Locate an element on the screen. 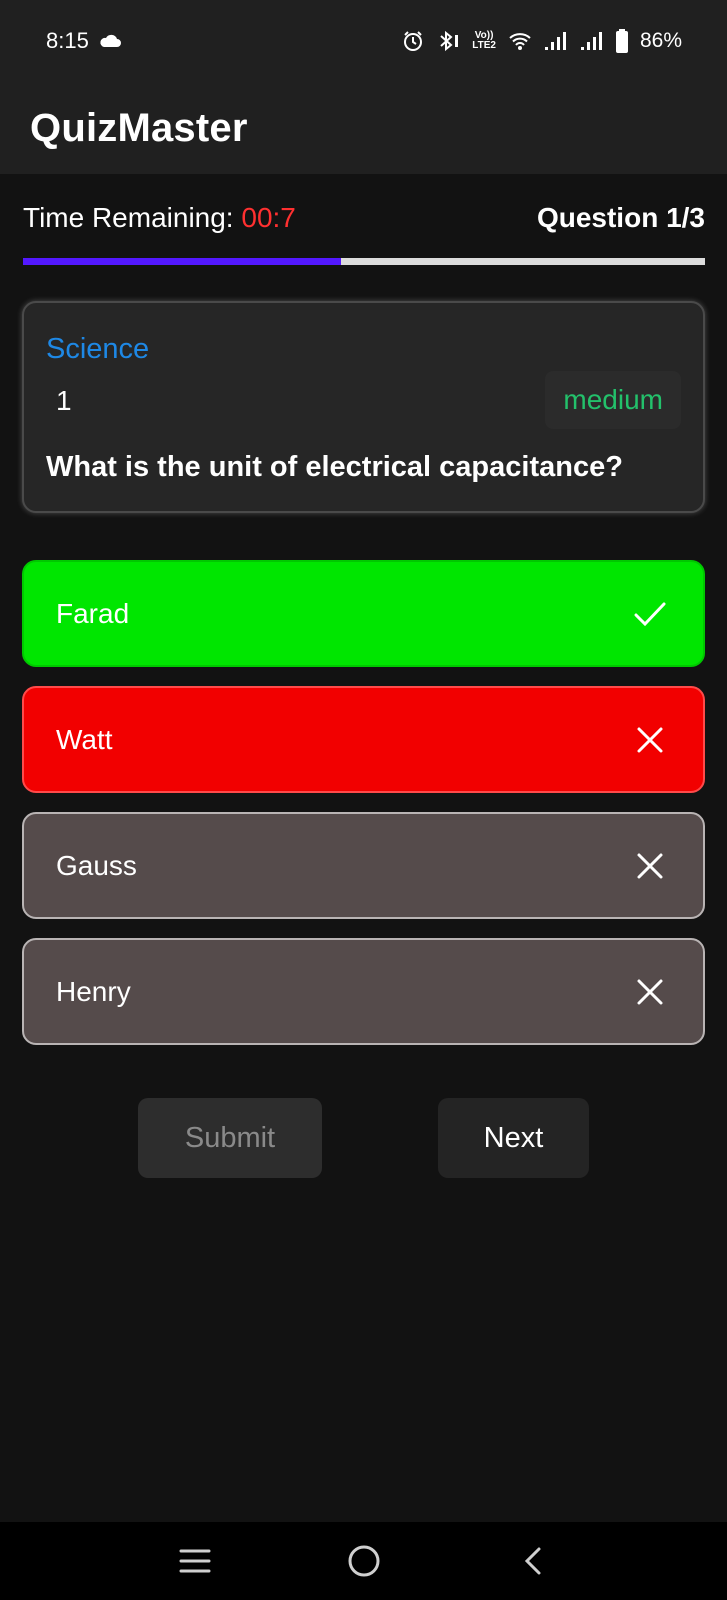 This screenshot has height=1600, width=727. status-right: Vo)) LTE2 86% is located at coordinates (542, 41).